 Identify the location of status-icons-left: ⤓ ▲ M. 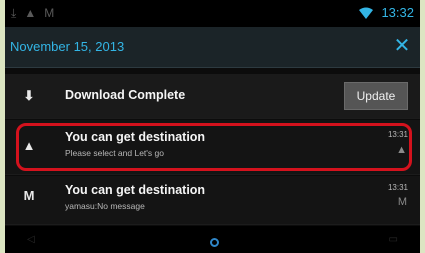
(32, 13).